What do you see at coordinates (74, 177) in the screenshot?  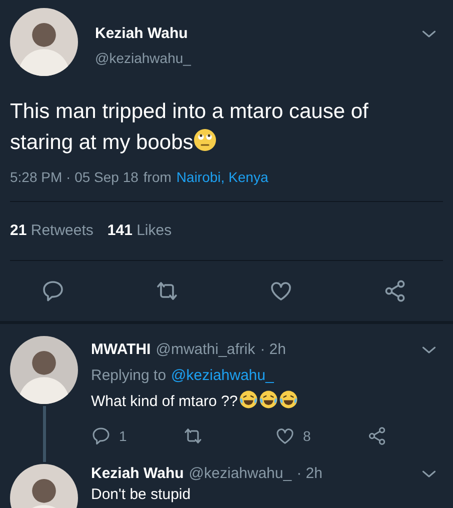 I see `tweet-timestamp: 5:28 PM · 05 Sep 18` at bounding box center [74, 177].